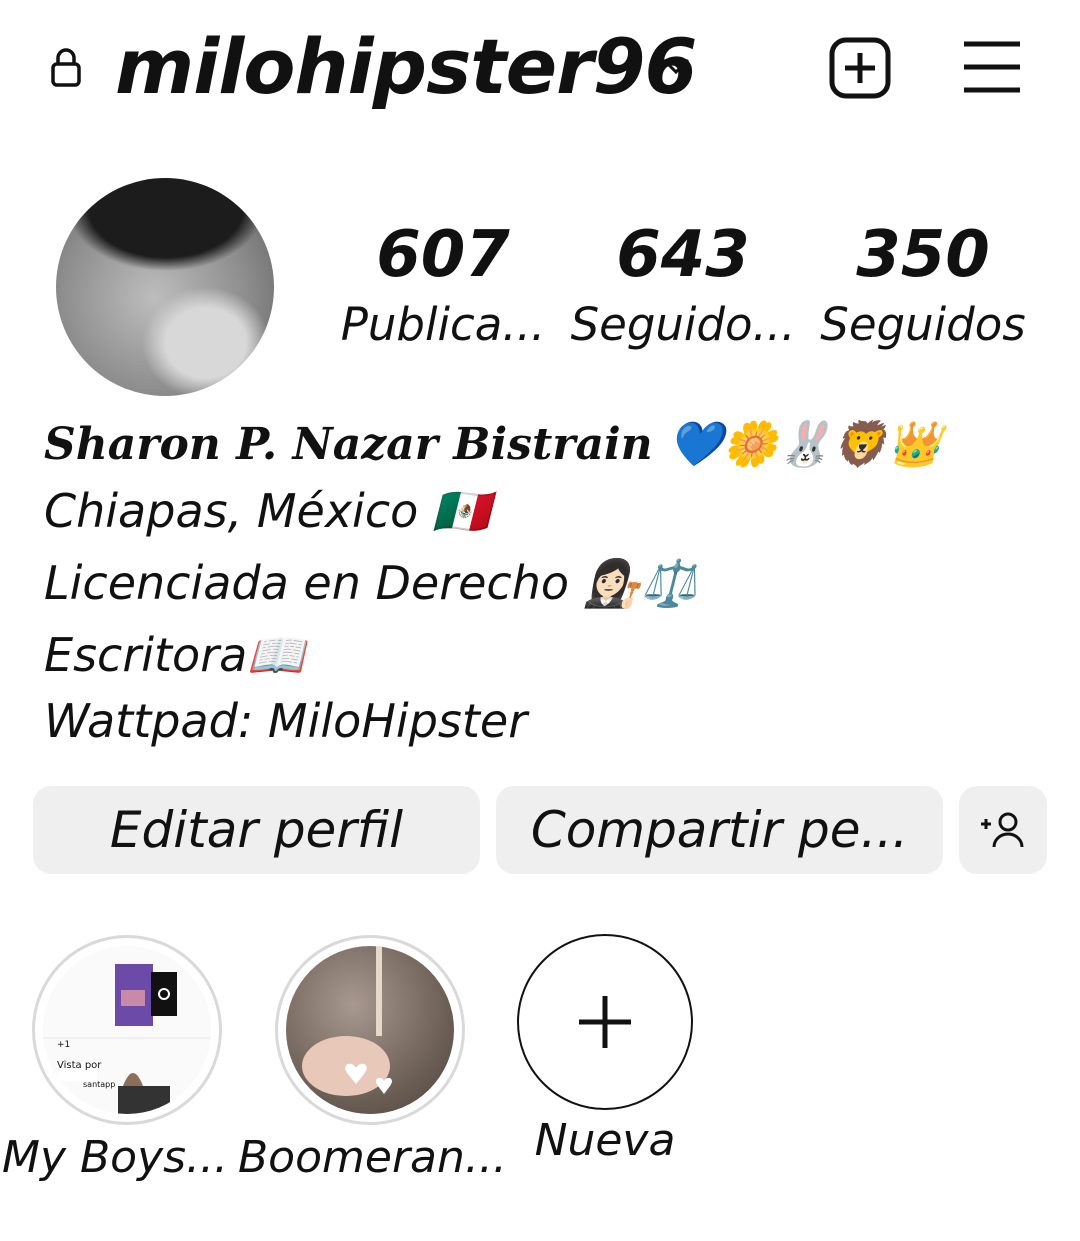  What do you see at coordinates (371, 583) in the screenshot?
I see `bio-profession: Licenciada en Derecho 👩🏻‍⚖️⚖️` at bounding box center [371, 583].